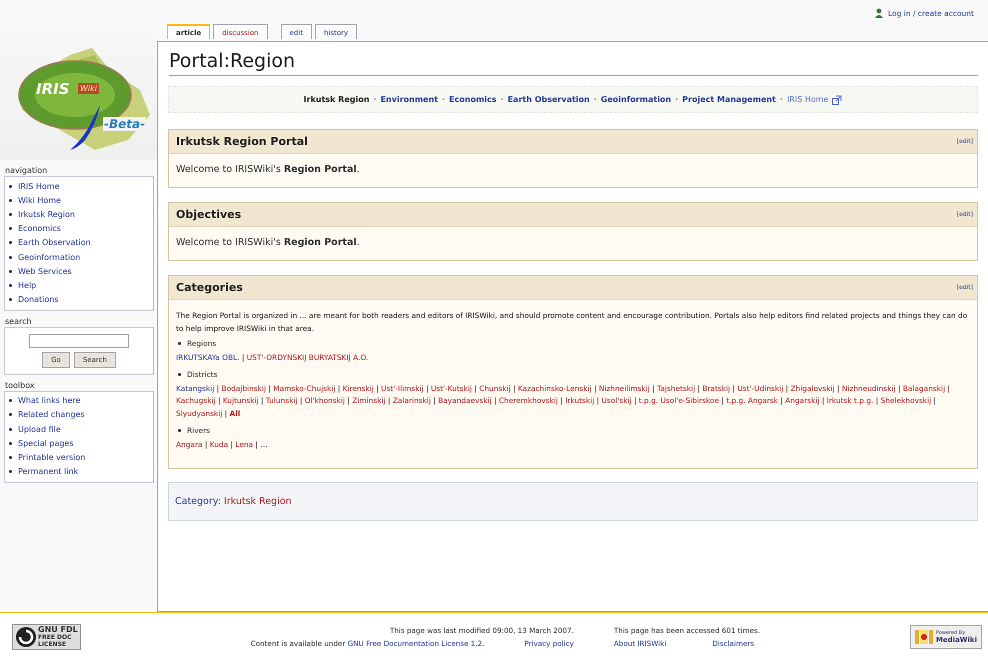  I want to click on logo-name: IRIS, so click(53, 89).